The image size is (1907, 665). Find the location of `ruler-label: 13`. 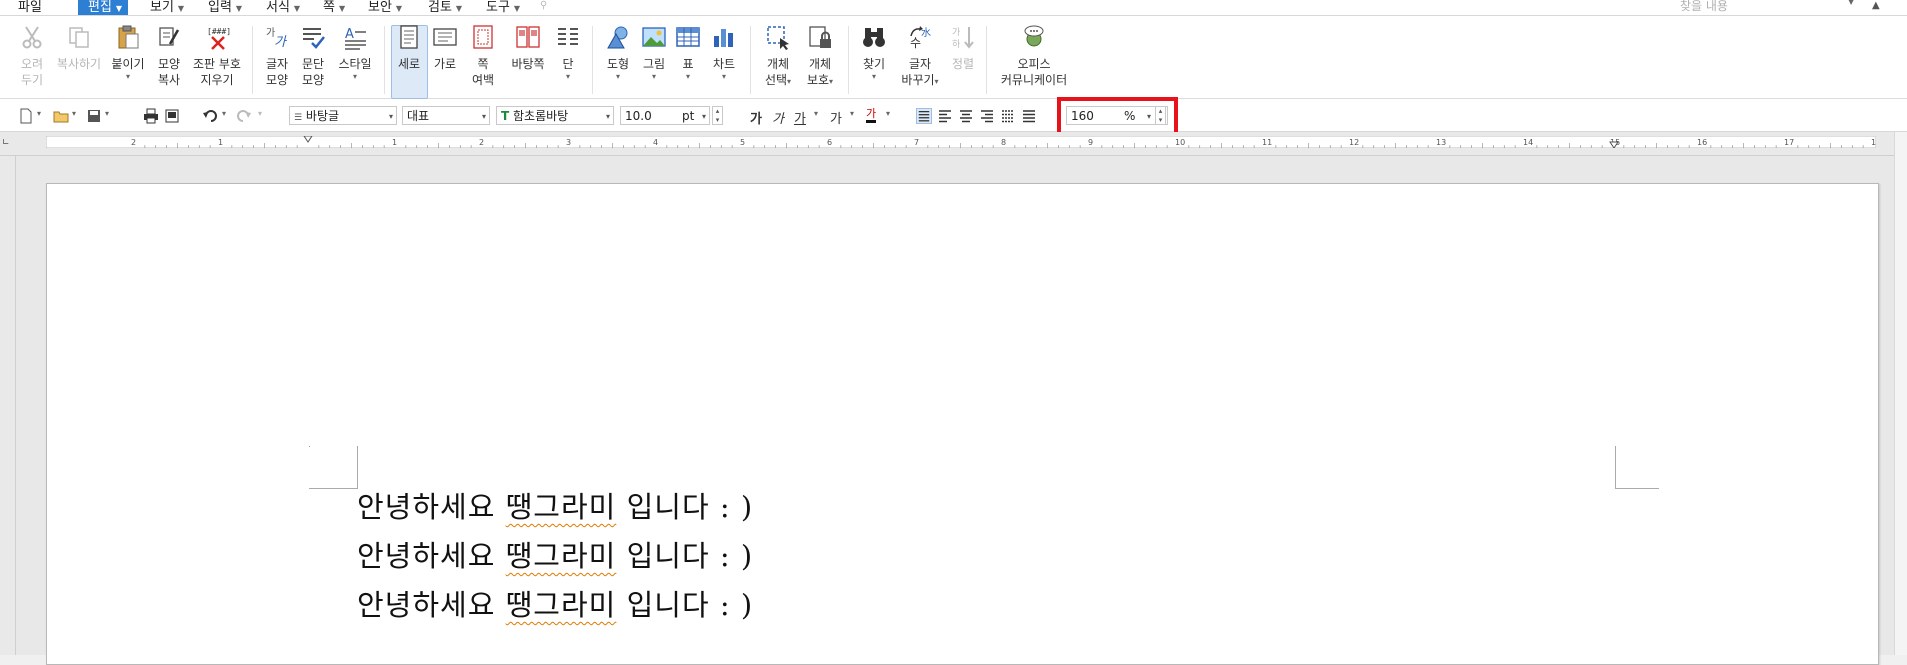

ruler-label: 13 is located at coordinates (1441, 142).